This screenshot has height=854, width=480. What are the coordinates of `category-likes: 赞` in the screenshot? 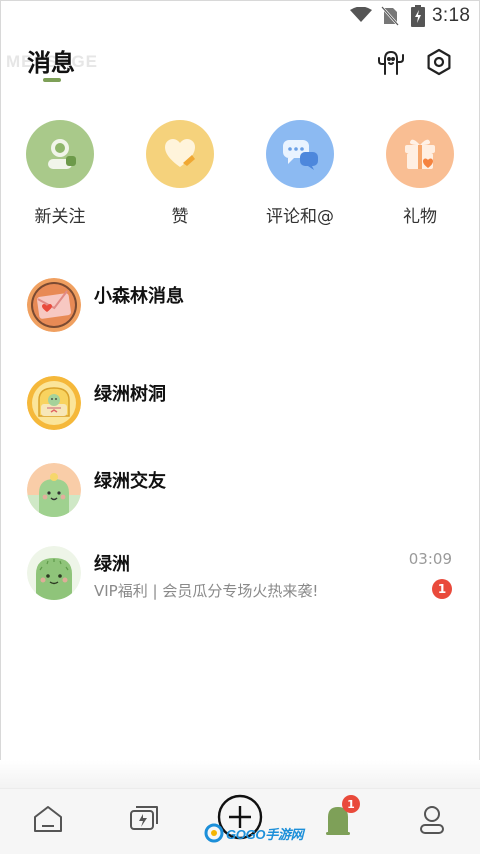 It's located at (180, 173).